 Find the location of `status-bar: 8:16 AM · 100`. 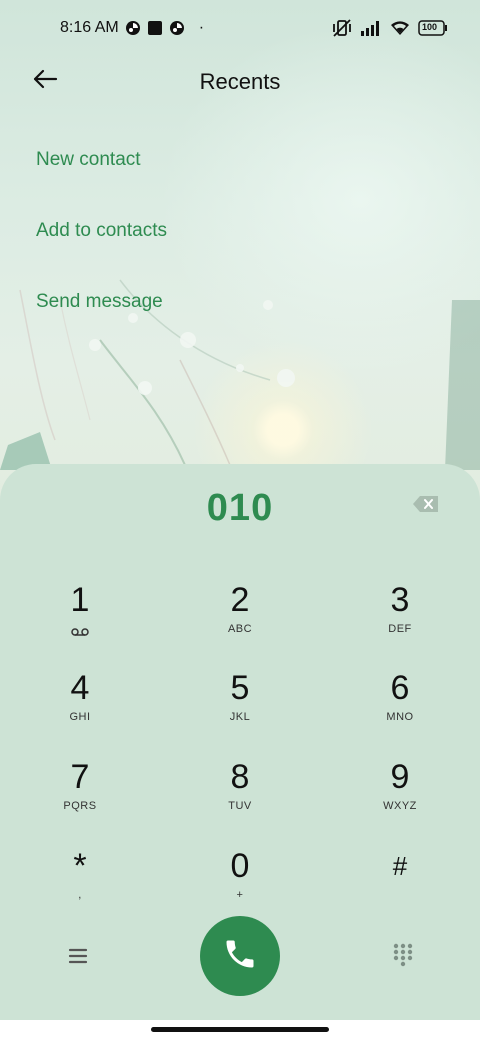

status-bar: 8:16 AM · 100 is located at coordinates (240, 28).